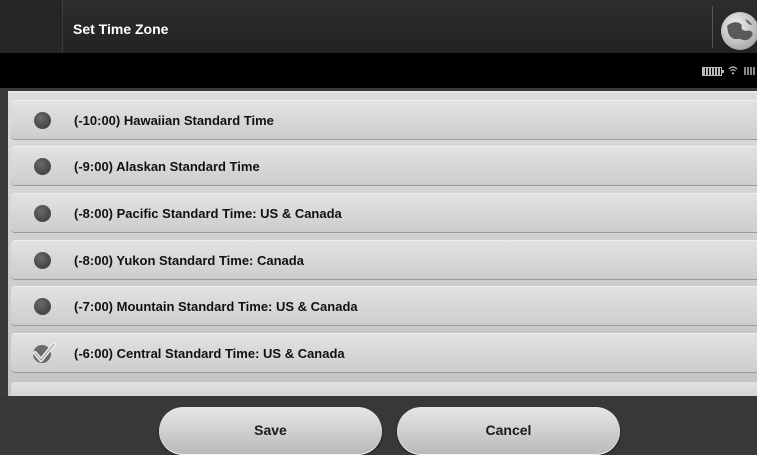 Image resolution: width=757 pixels, height=455 pixels. I want to click on signal-icon, so click(749, 71).